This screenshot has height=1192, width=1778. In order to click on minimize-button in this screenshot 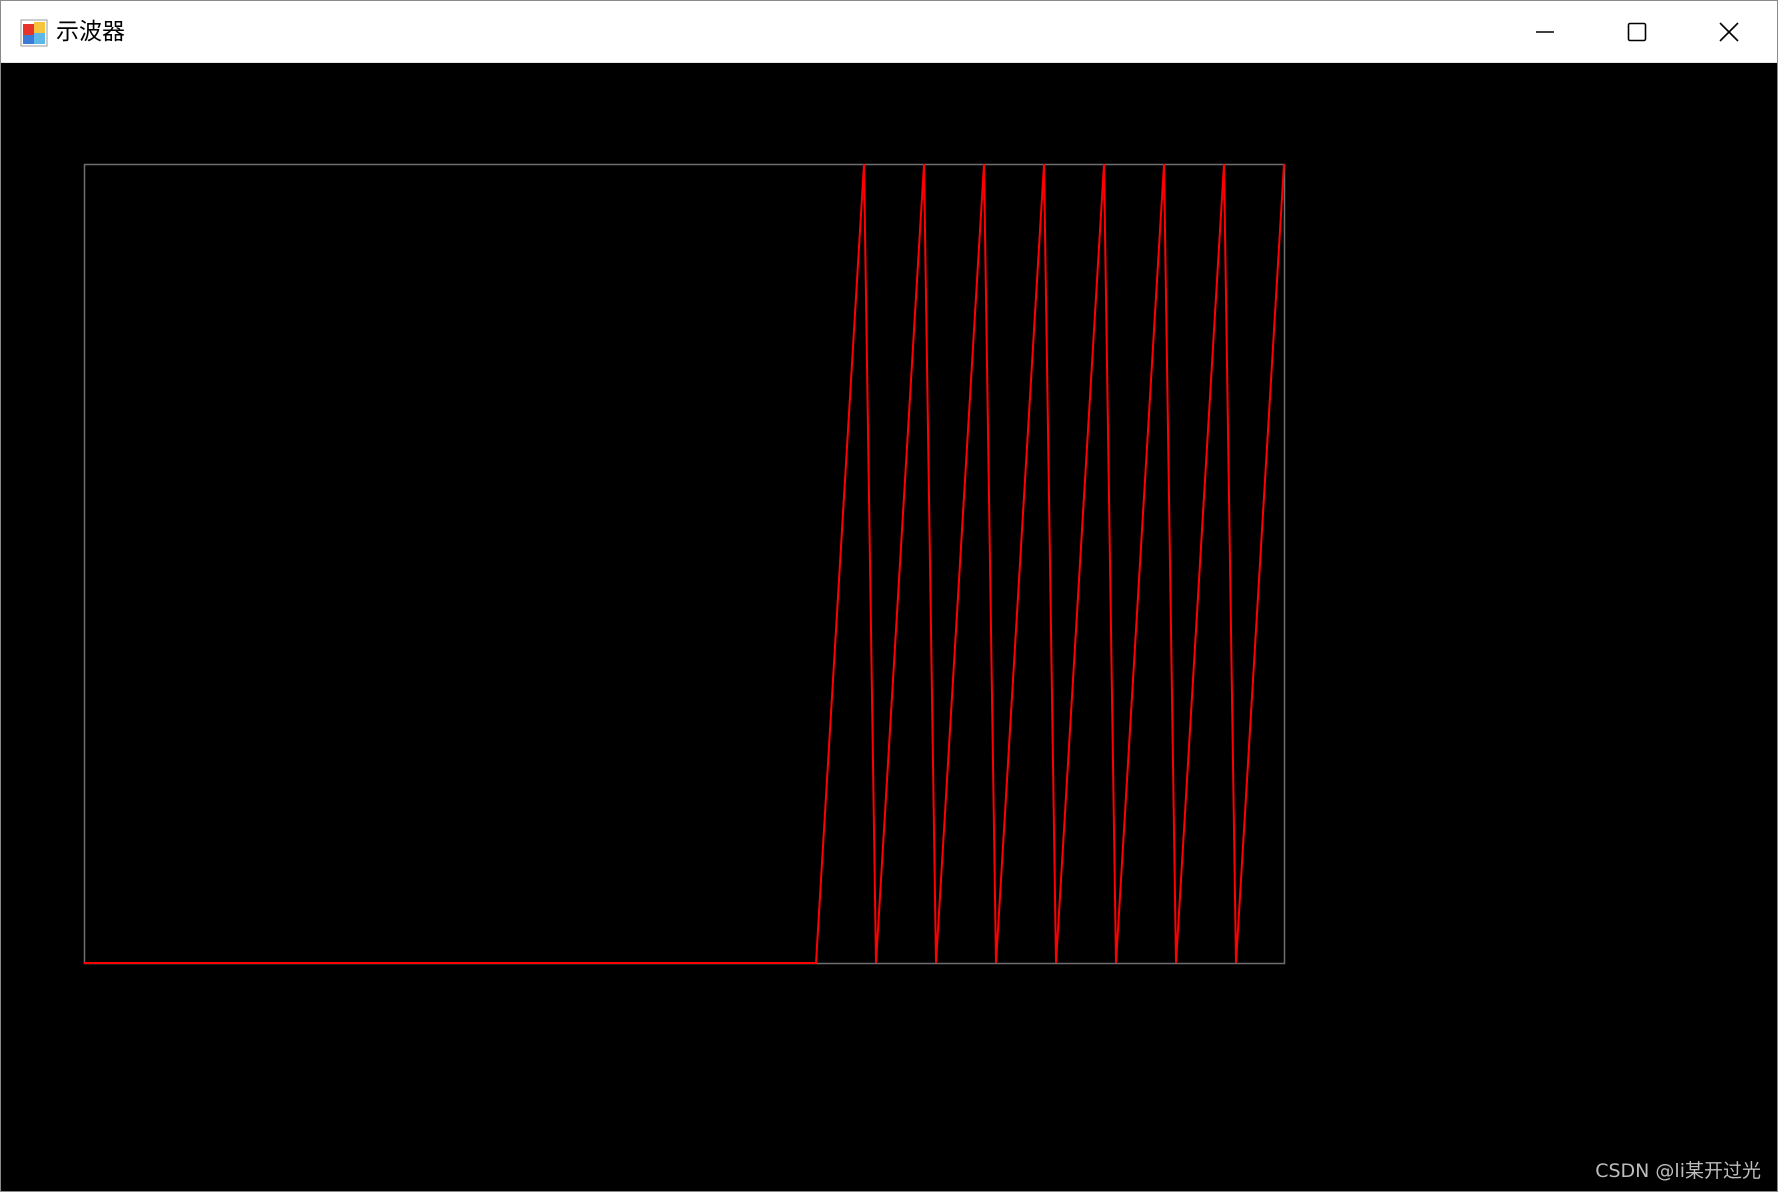, I will do `click(1545, 31)`.